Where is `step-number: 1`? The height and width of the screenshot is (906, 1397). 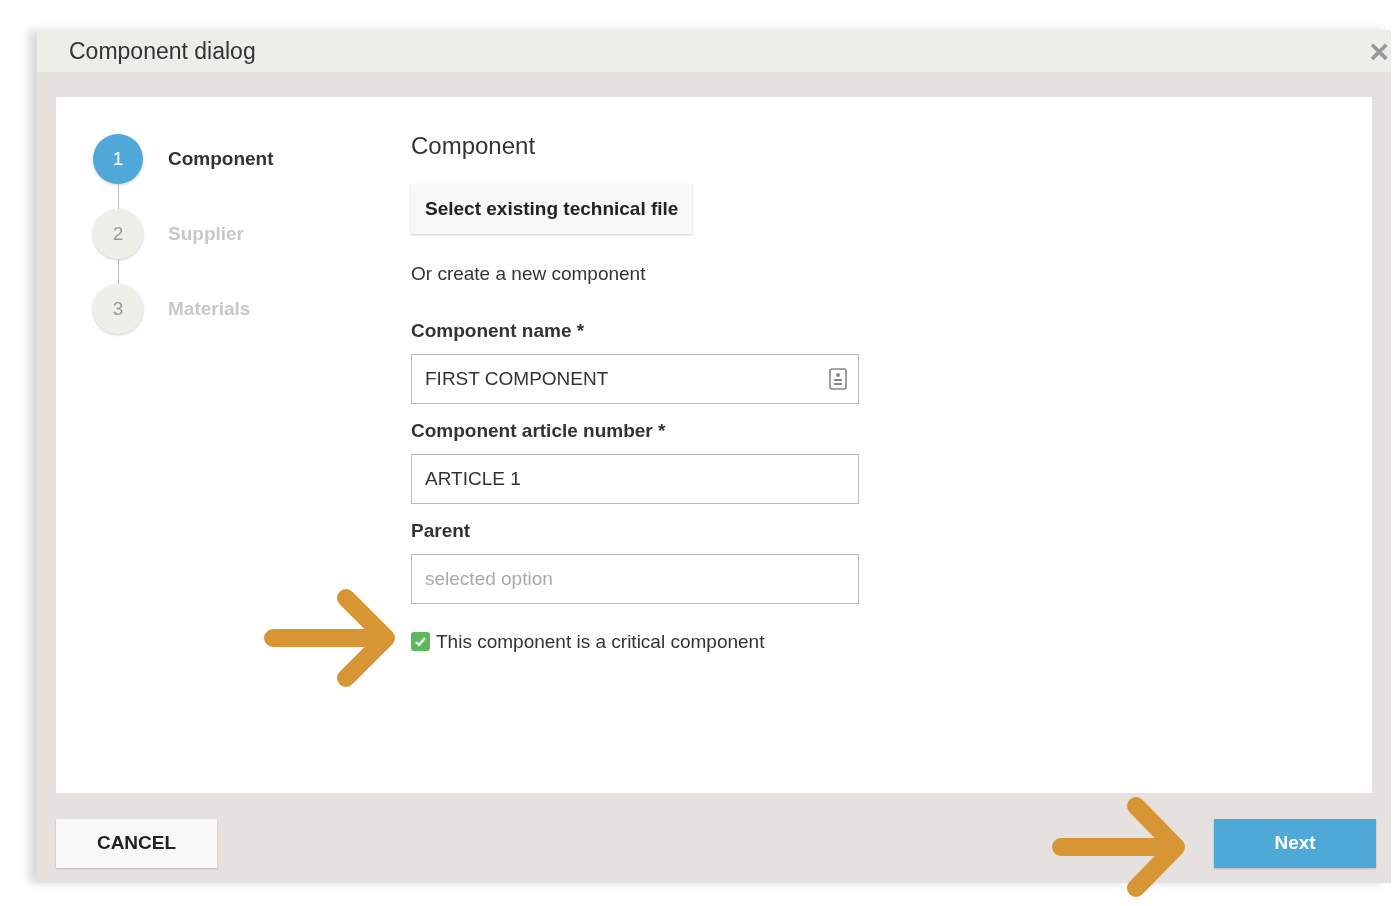 step-number: 1 is located at coordinates (118, 159).